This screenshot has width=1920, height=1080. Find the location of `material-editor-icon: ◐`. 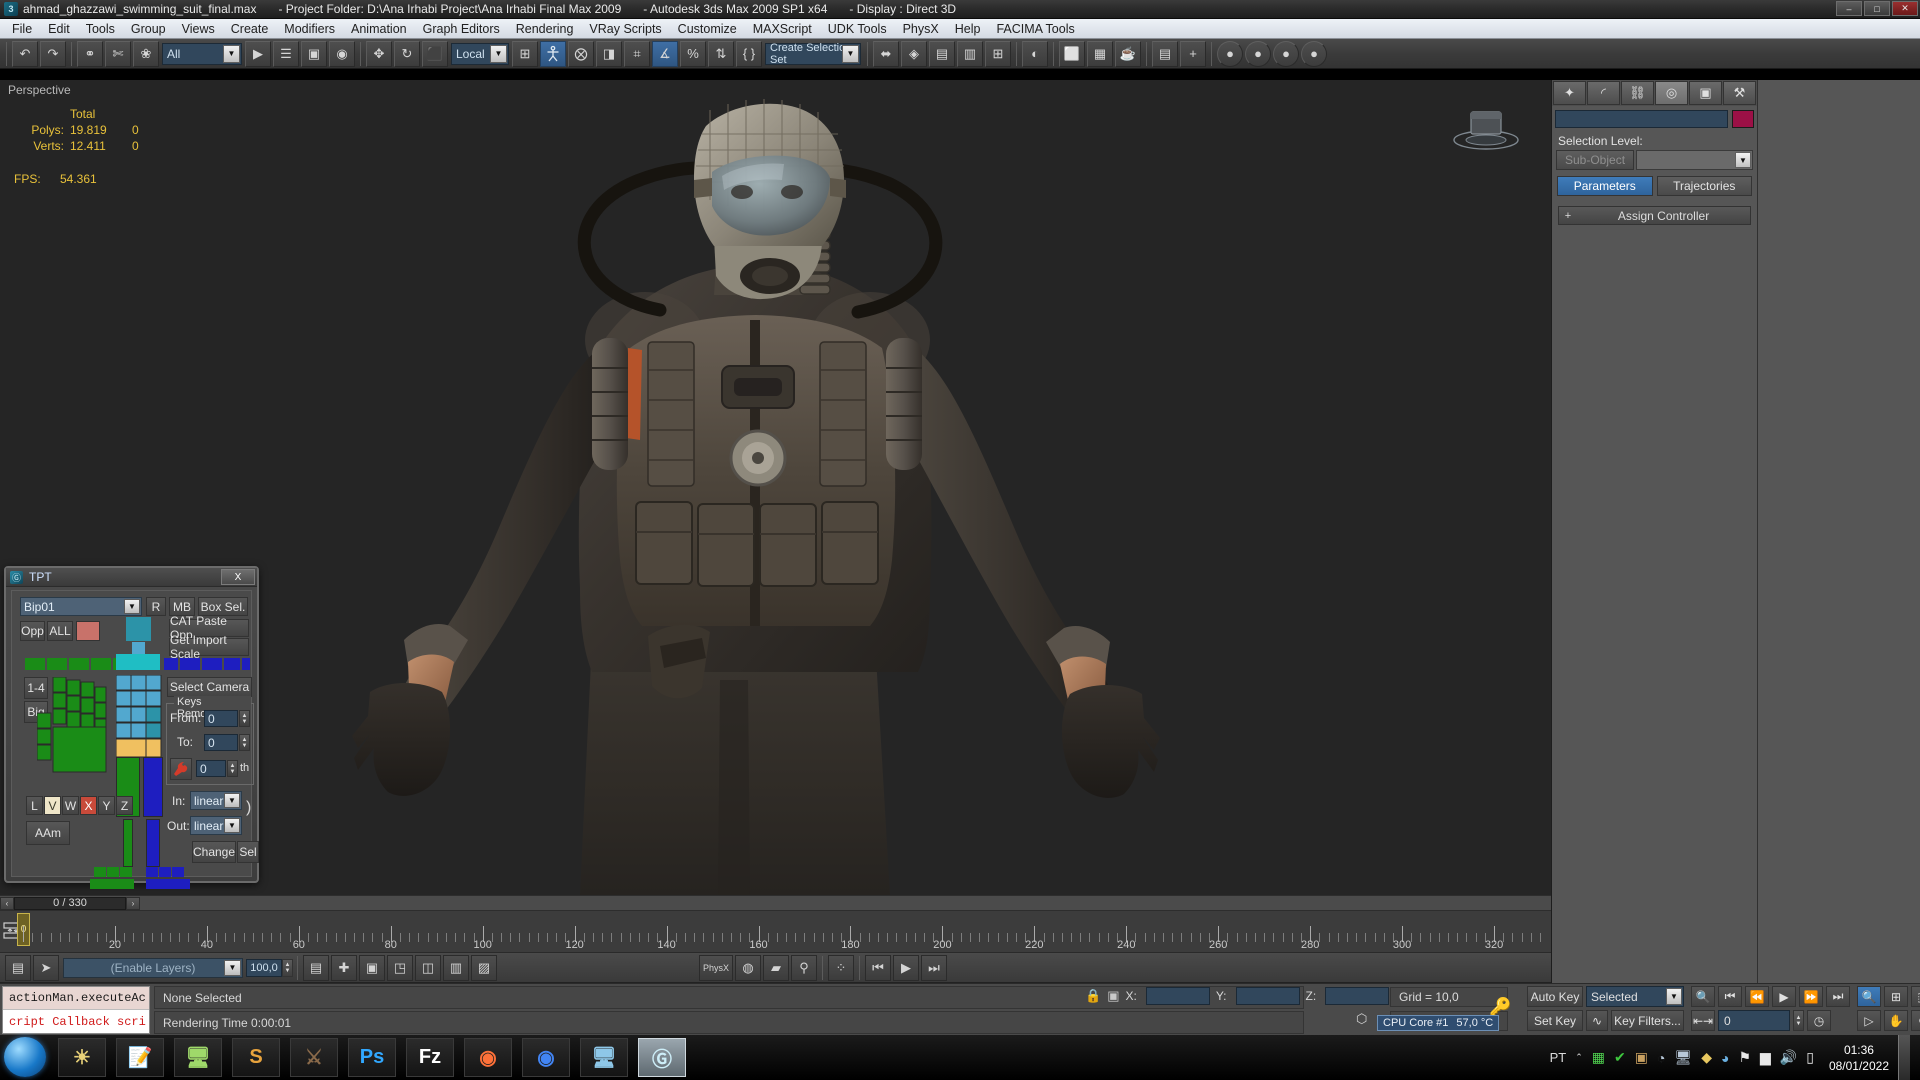

material-editor-icon: ◐ is located at coordinates (1035, 53).